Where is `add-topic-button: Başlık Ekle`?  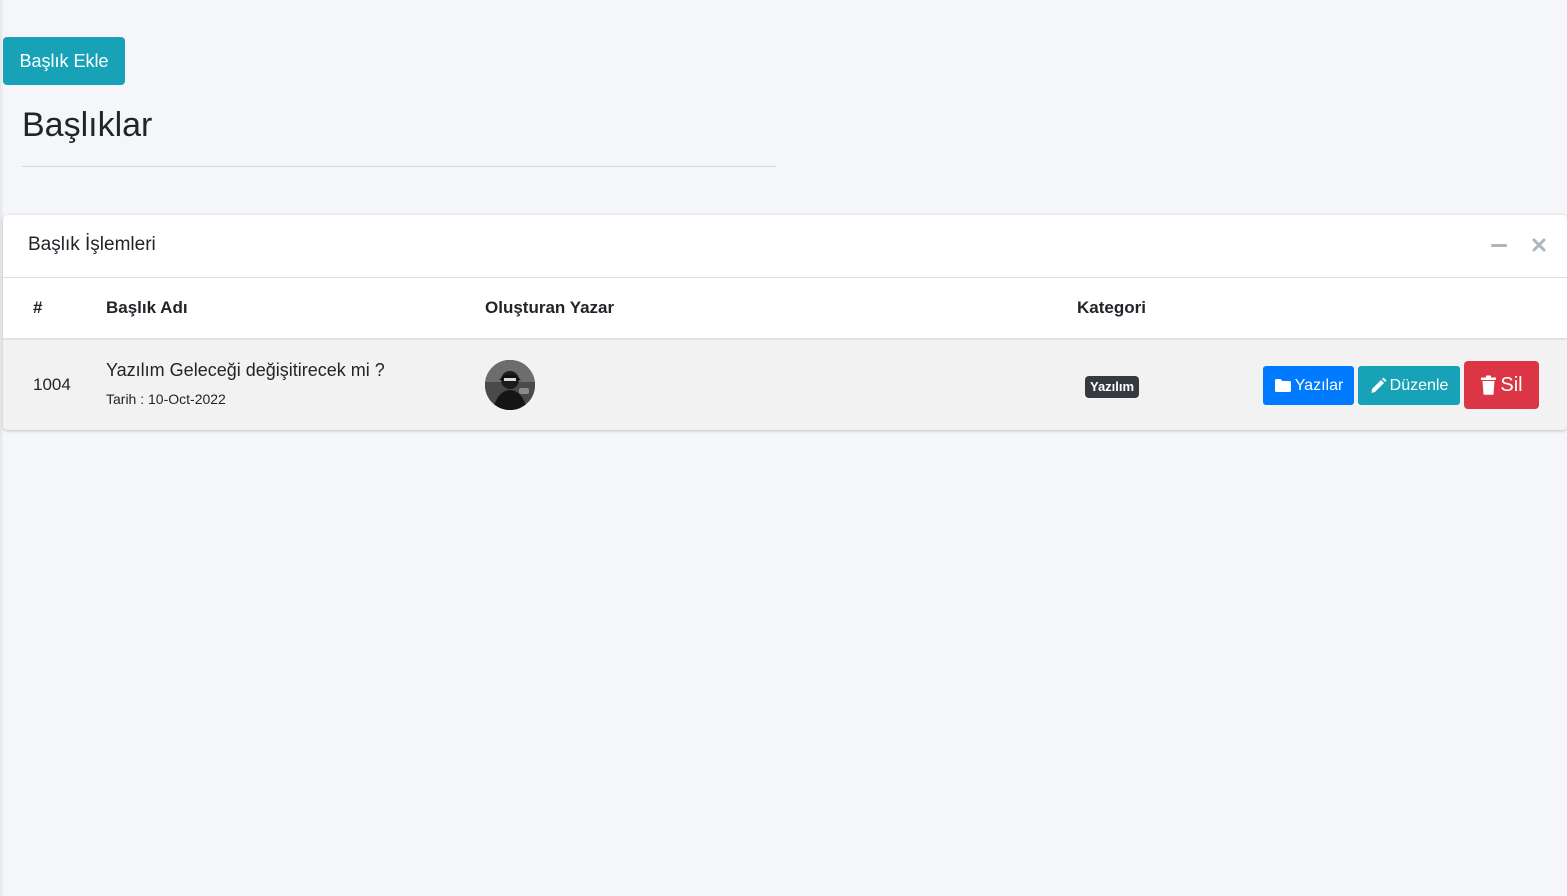 add-topic-button: Başlık Ekle is located at coordinates (64, 61).